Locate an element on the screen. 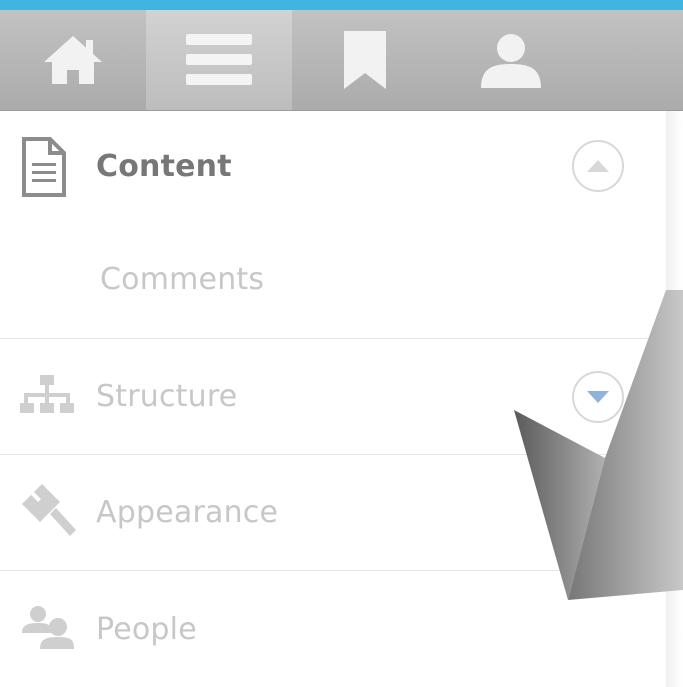 Image resolution: width=683 pixels, height=687 pixels. document-icon is located at coordinates (44, 166).